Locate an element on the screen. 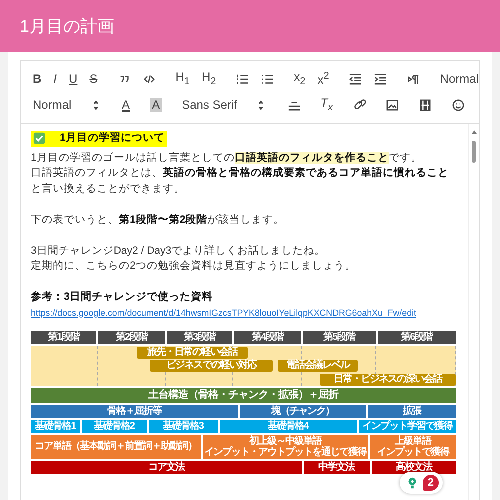 The height and width of the screenshot is (500, 500). diagram-cell: 基礎骨格3 is located at coordinates (183, 426).